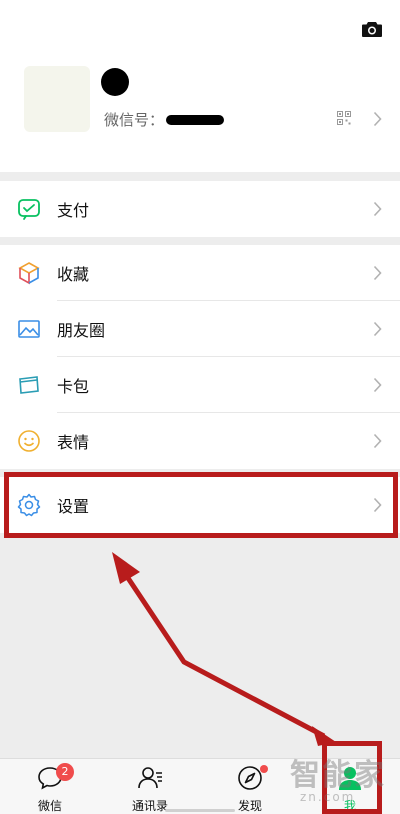 The image size is (400, 814). I want to click on smile-icon, so click(29, 441).